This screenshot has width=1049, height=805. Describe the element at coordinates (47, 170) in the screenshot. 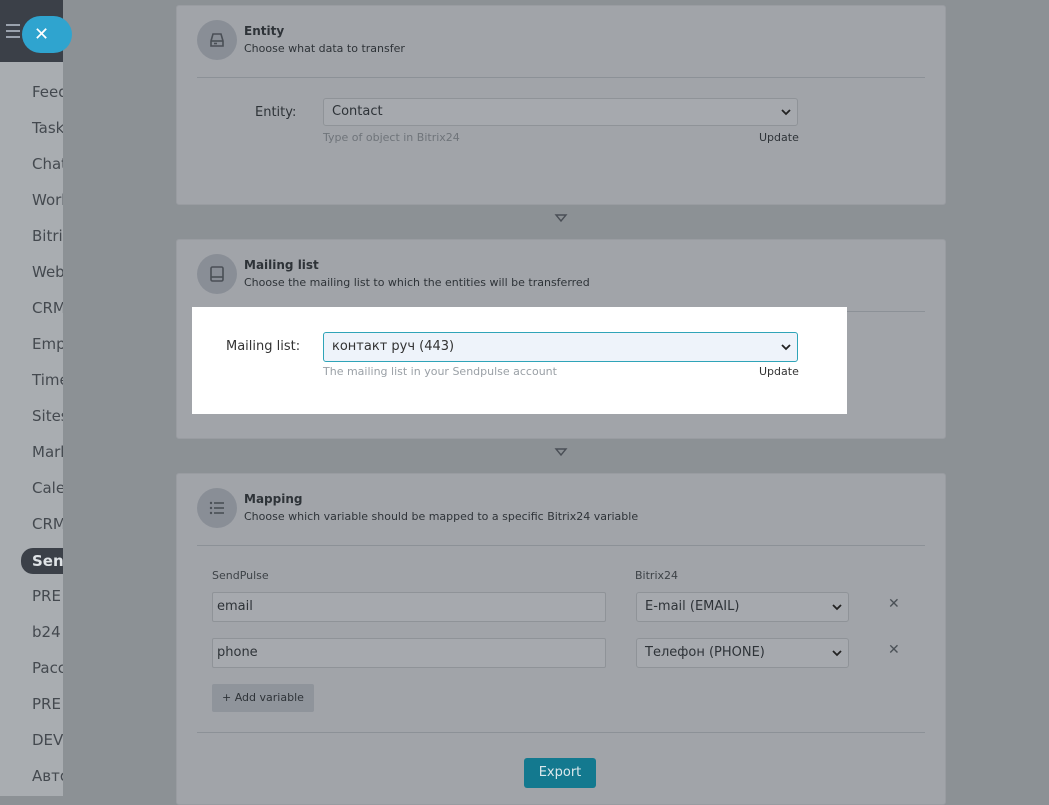

I see `sidebar-item: Chat` at that location.